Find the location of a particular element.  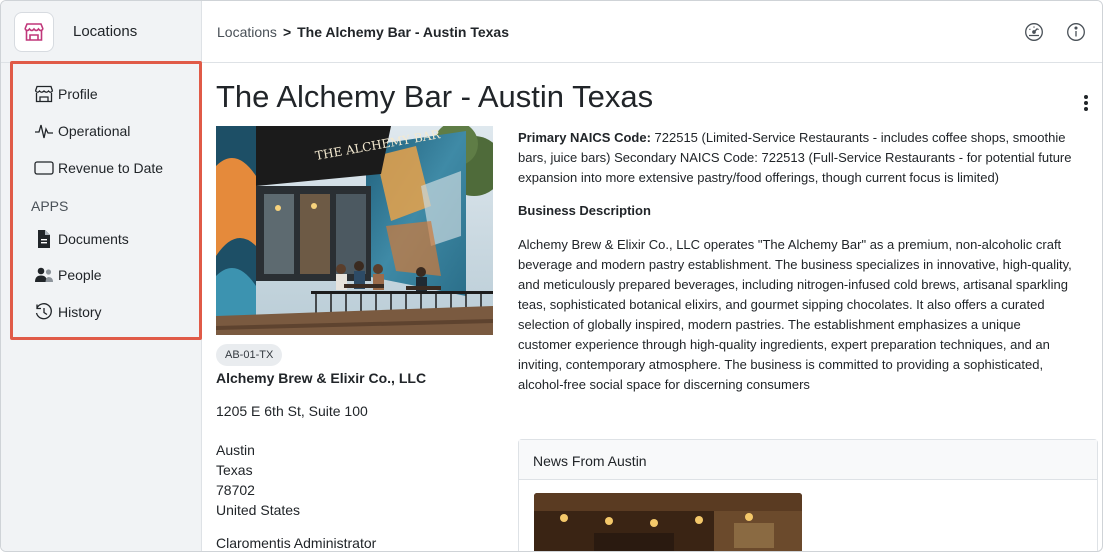

sidebar-item-documents: Documents is located at coordinates (81, 239).